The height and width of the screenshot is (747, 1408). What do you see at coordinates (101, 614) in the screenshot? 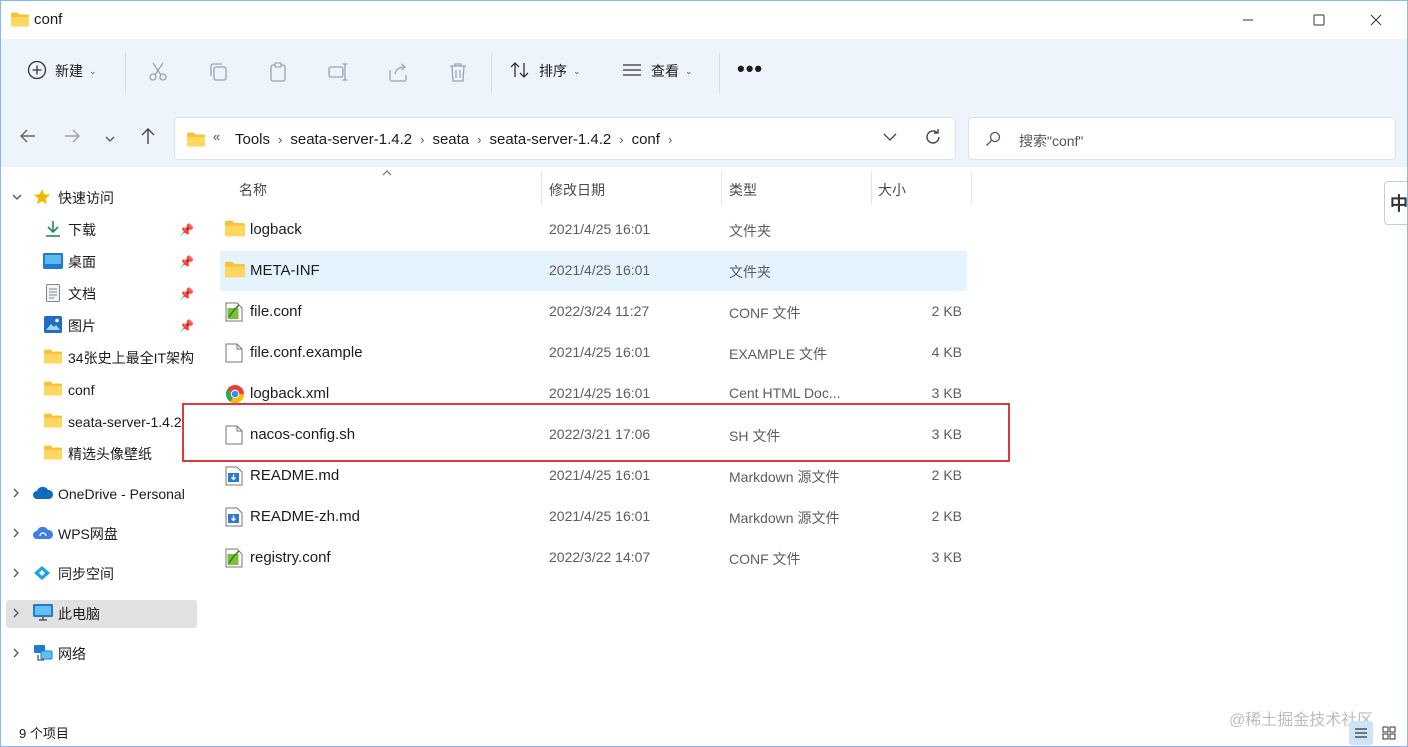
I see `sidebar-item-this-pc: 此电脑` at bounding box center [101, 614].